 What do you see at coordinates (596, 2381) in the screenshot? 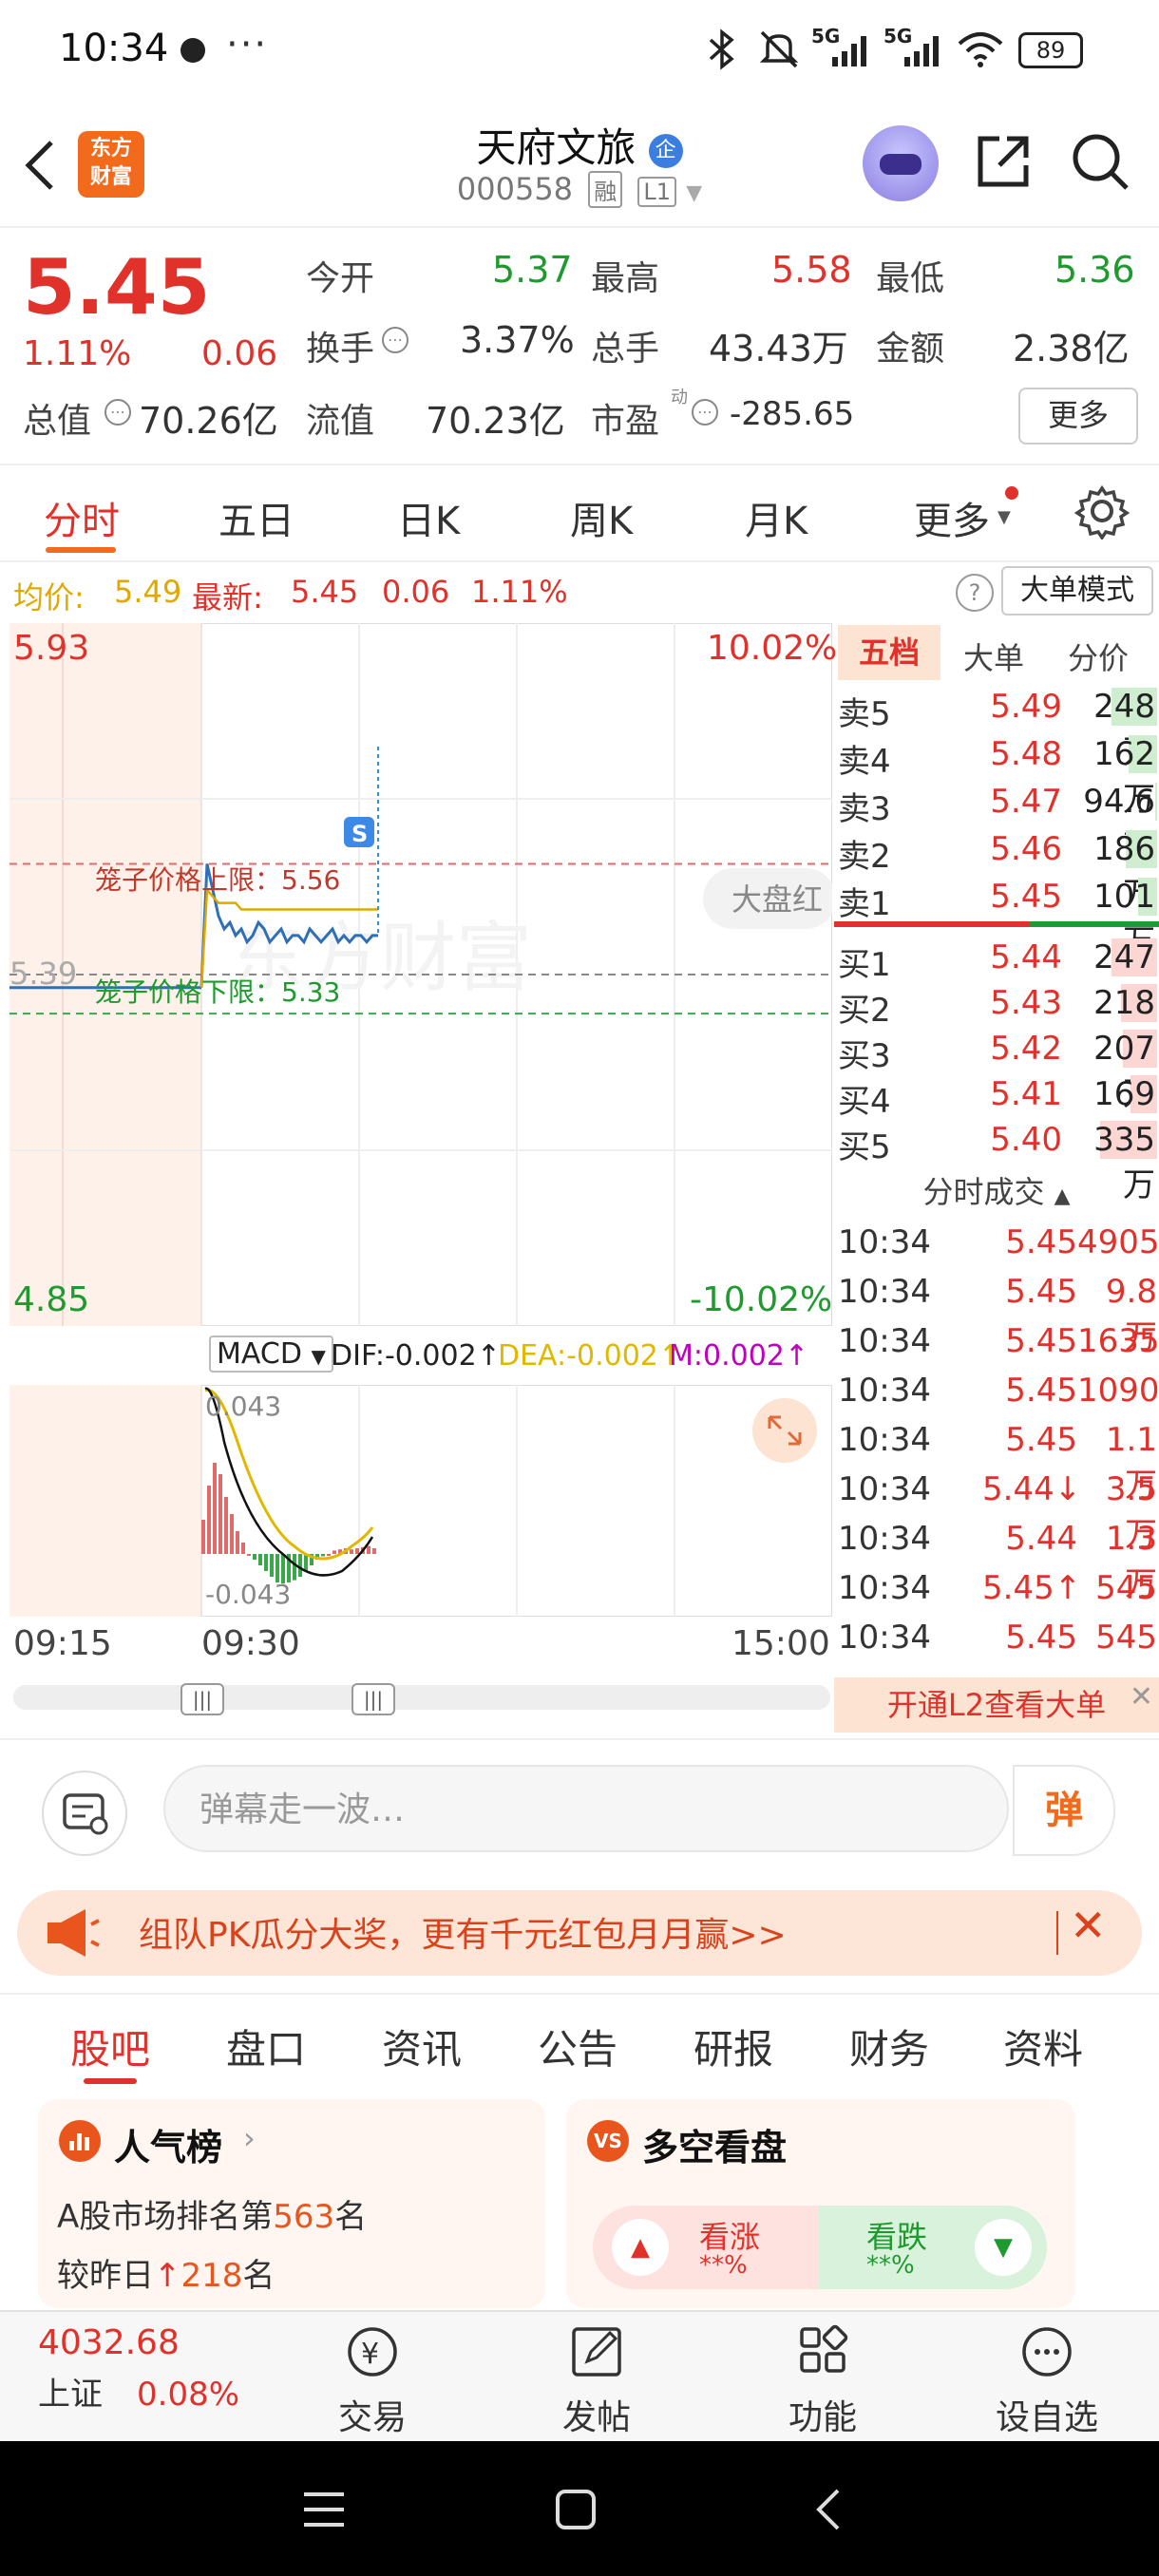
I see `nav-post: 发帖` at bounding box center [596, 2381].